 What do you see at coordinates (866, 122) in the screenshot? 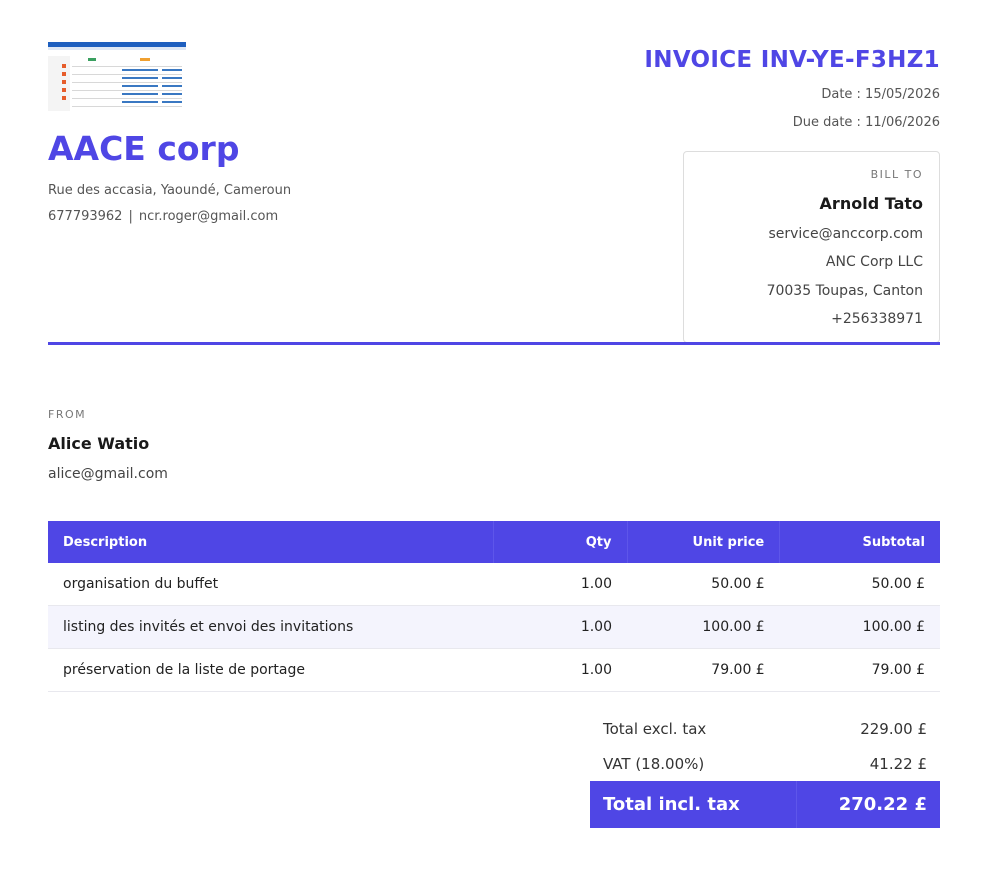
I see `invoice-due-date: Due date : 11/06/2026` at bounding box center [866, 122].